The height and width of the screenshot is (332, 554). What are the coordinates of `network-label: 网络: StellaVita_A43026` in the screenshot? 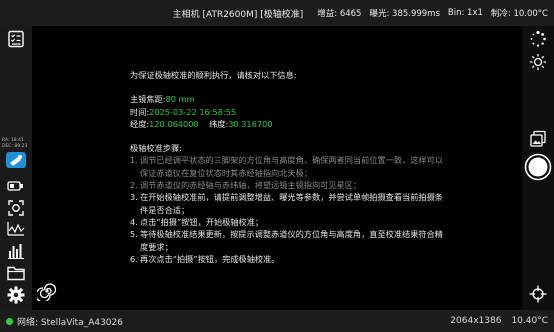 It's located at (70, 322).